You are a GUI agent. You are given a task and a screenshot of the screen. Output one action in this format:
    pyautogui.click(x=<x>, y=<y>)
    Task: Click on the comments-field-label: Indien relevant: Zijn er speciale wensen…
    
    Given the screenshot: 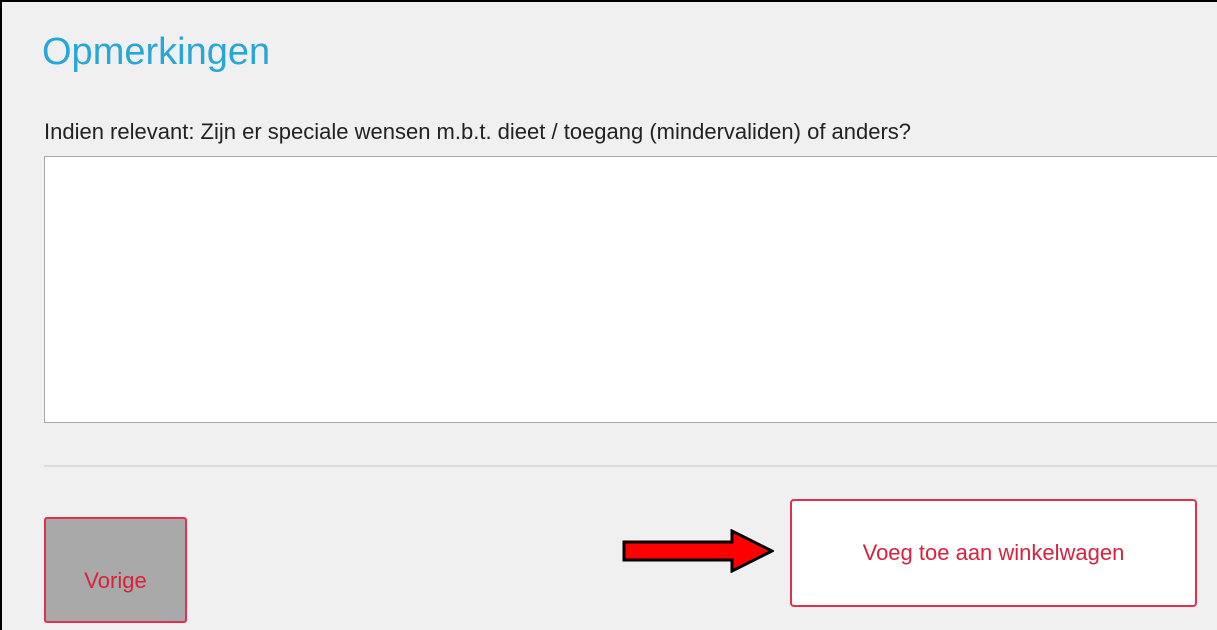 What is the action you would take?
    pyautogui.click(x=478, y=131)
    